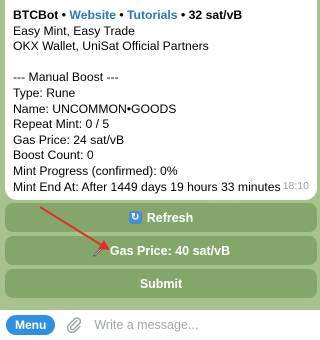 Image resolution: width=320 pixels, height=340 pixels. Describe the element at coordinates (215, 15) in the screenshot. I see `fee-rate: 32 sat/vB` at that location.